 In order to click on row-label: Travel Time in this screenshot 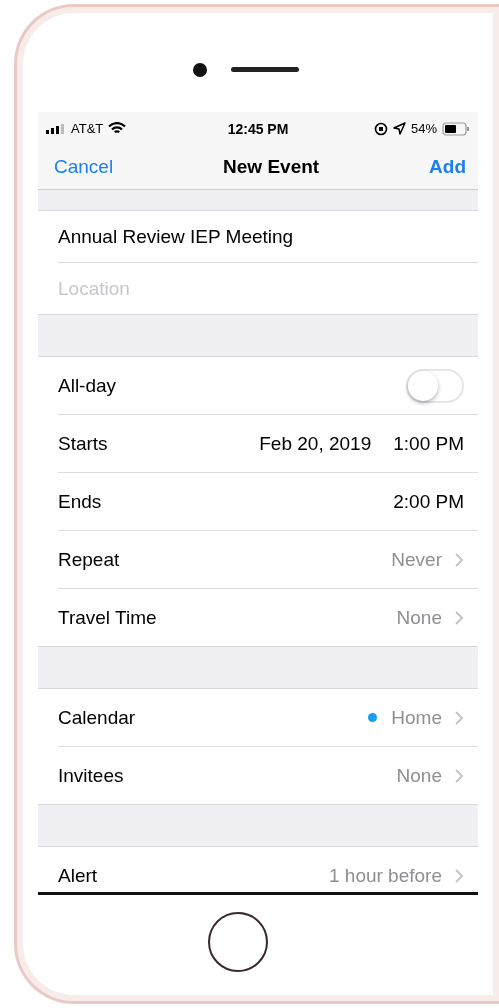, I will do `click(107, 617)`.